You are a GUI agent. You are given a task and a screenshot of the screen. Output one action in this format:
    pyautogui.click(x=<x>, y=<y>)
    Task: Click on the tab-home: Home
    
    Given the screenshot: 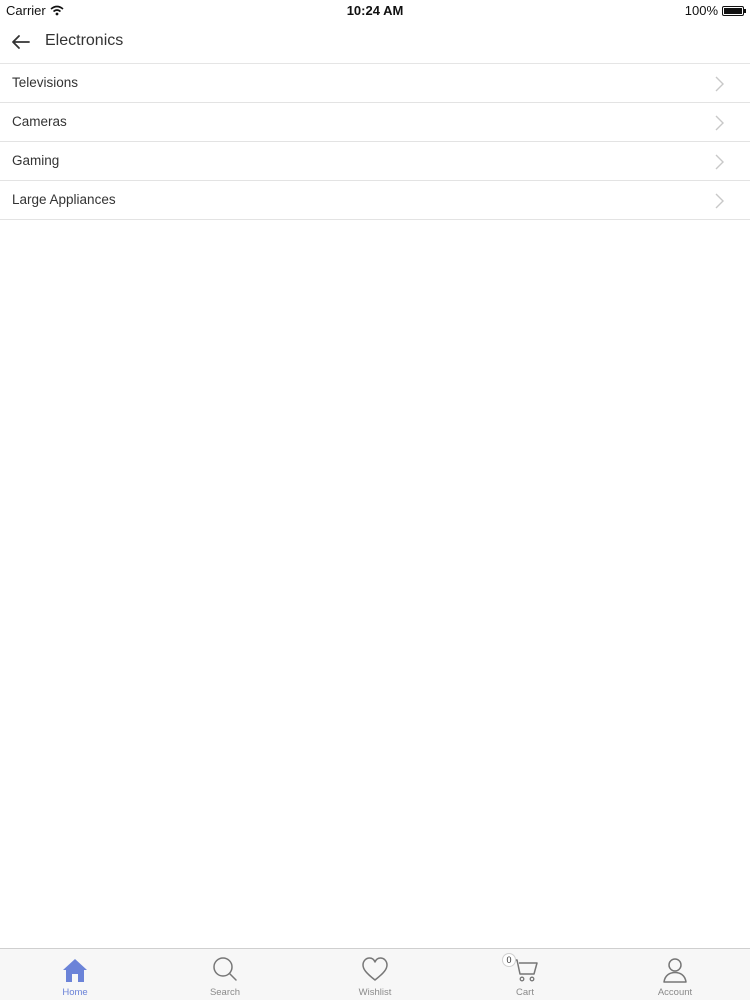 What is the action you would take?
    pyautogui.click(x=75, y=975)
    